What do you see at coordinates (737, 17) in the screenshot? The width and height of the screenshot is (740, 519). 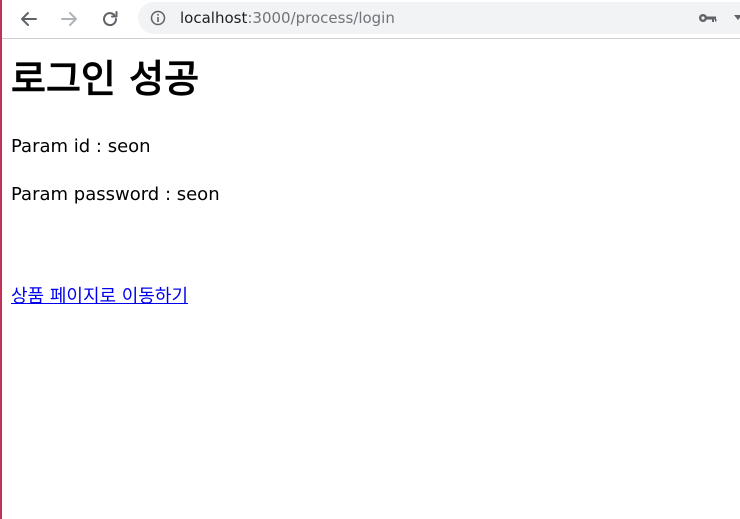 I see `chevron-down-icon` at bounding box center [737, 17].